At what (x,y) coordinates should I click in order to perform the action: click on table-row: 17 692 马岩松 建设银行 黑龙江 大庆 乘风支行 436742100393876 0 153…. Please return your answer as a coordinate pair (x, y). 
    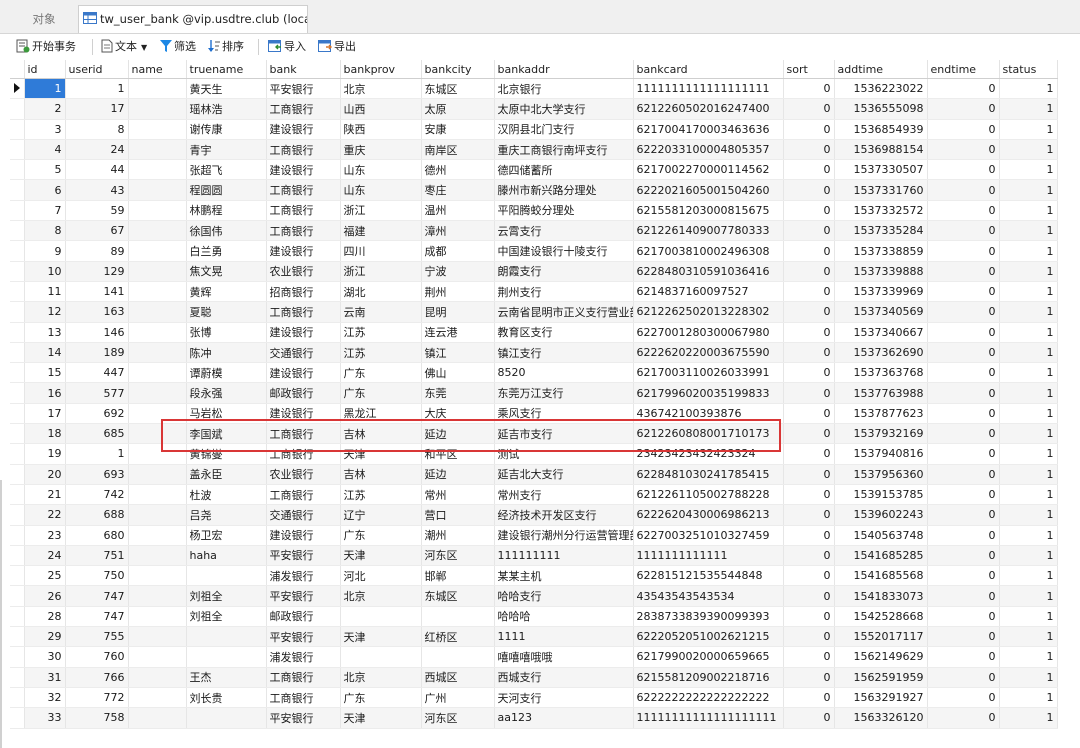
    Looking at the image, I should click on (534, 414).